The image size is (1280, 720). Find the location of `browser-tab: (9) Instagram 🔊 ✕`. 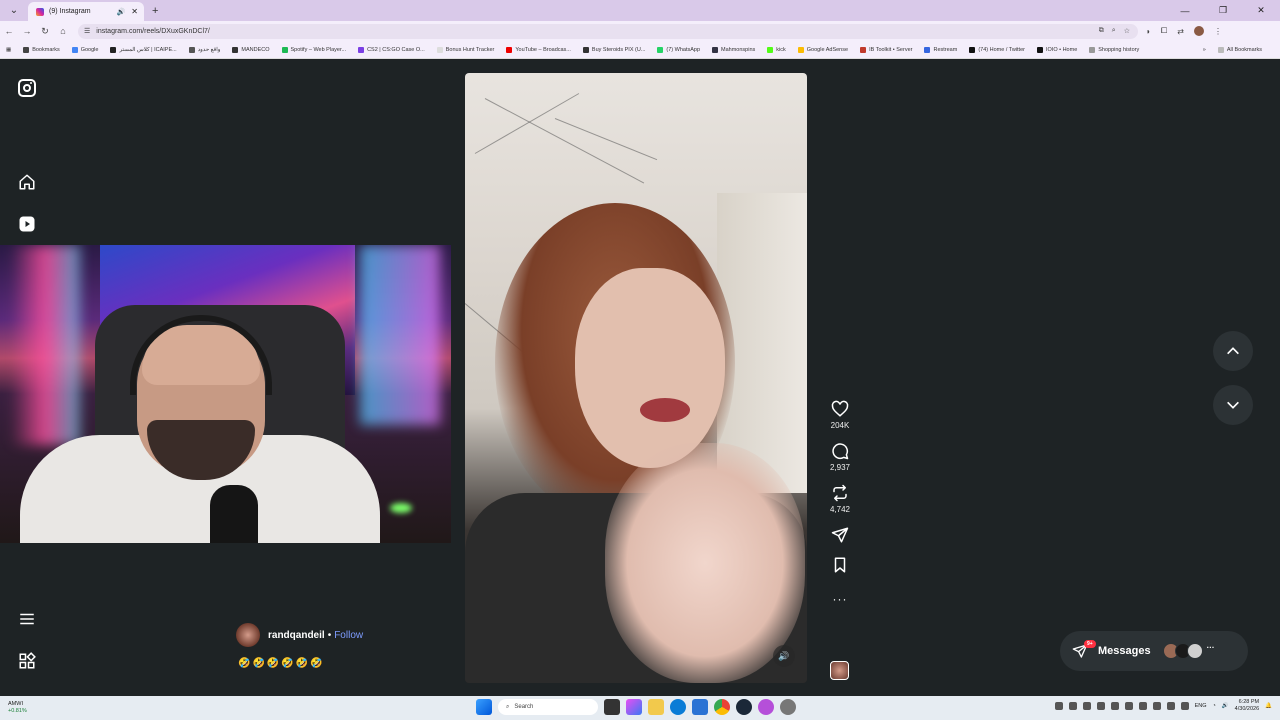

browser-tab: (9) Instagram 🔊 ✕ is located at coordinates (86, 11).